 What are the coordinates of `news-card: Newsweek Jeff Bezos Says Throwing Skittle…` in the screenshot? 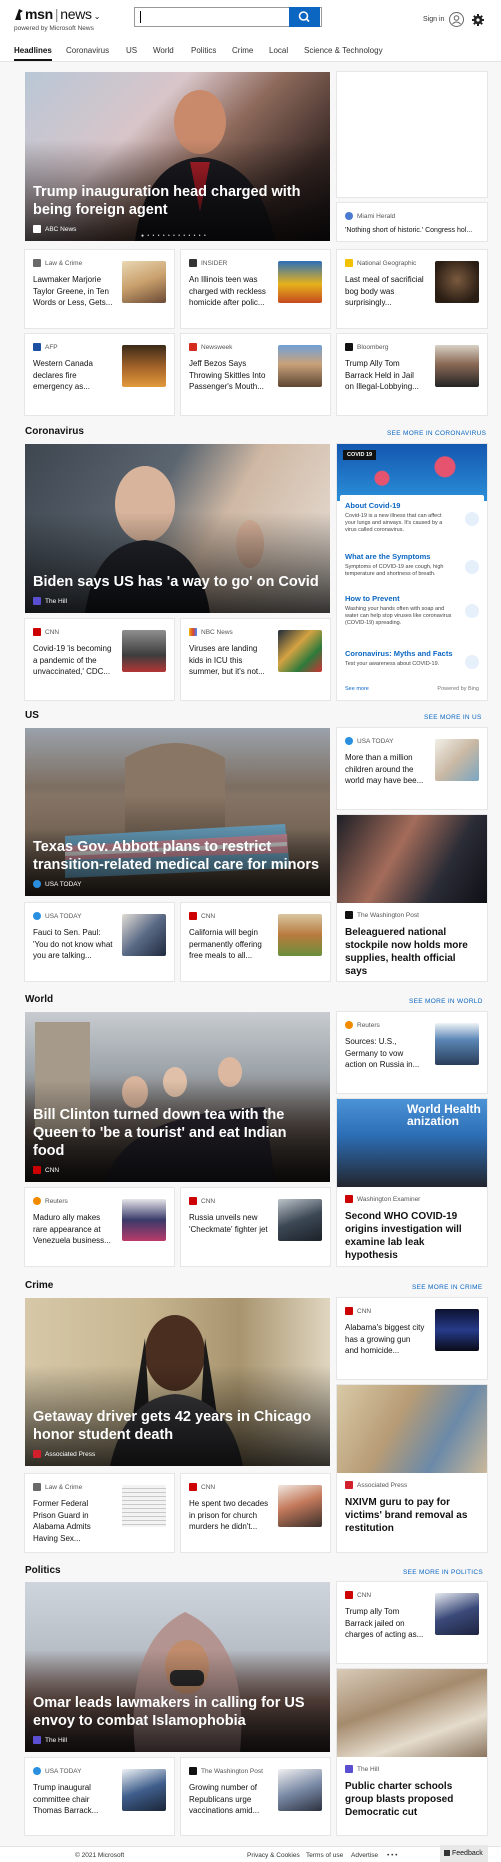 It's located at (255, 374).